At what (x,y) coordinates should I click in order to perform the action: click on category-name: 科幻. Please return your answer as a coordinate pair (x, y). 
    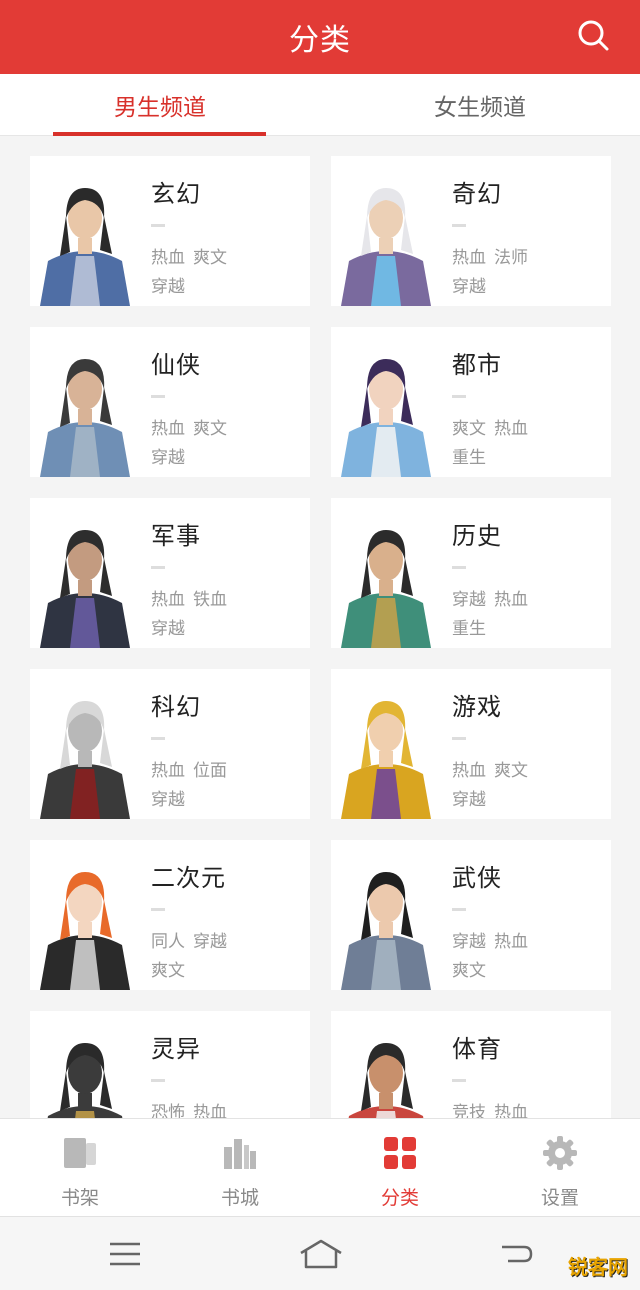
    Looking at the image, I should click on (176, 707).